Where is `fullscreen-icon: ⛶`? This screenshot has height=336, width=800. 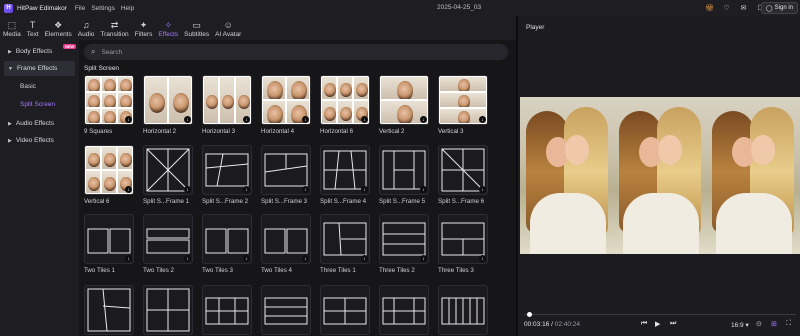 fullscreen-icon: ⛶ is located at coordinates (788, 324).